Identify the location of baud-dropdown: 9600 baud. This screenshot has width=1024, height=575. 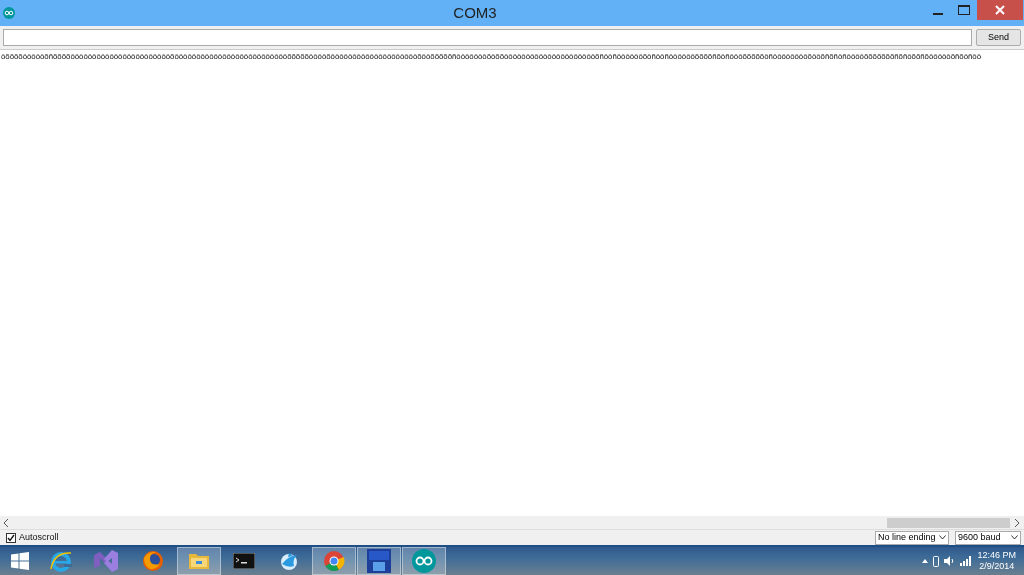
(988, 537).